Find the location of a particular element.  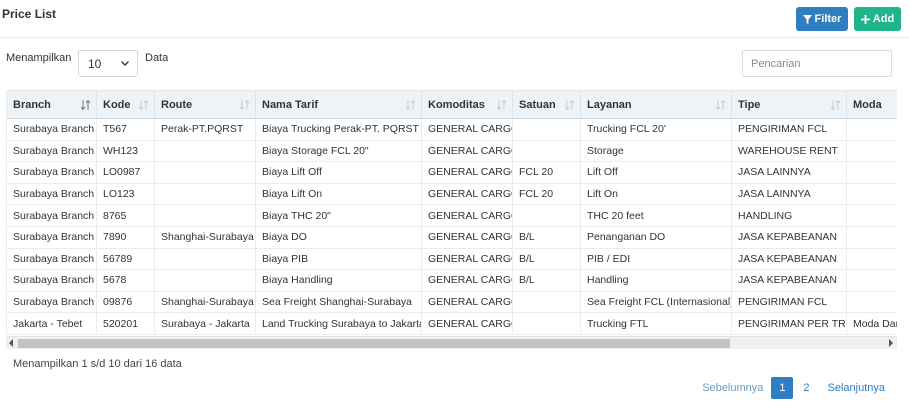

table-info: Menampilkan 1 s/d 10 dari 16 data is located at coordinates (97, 364).